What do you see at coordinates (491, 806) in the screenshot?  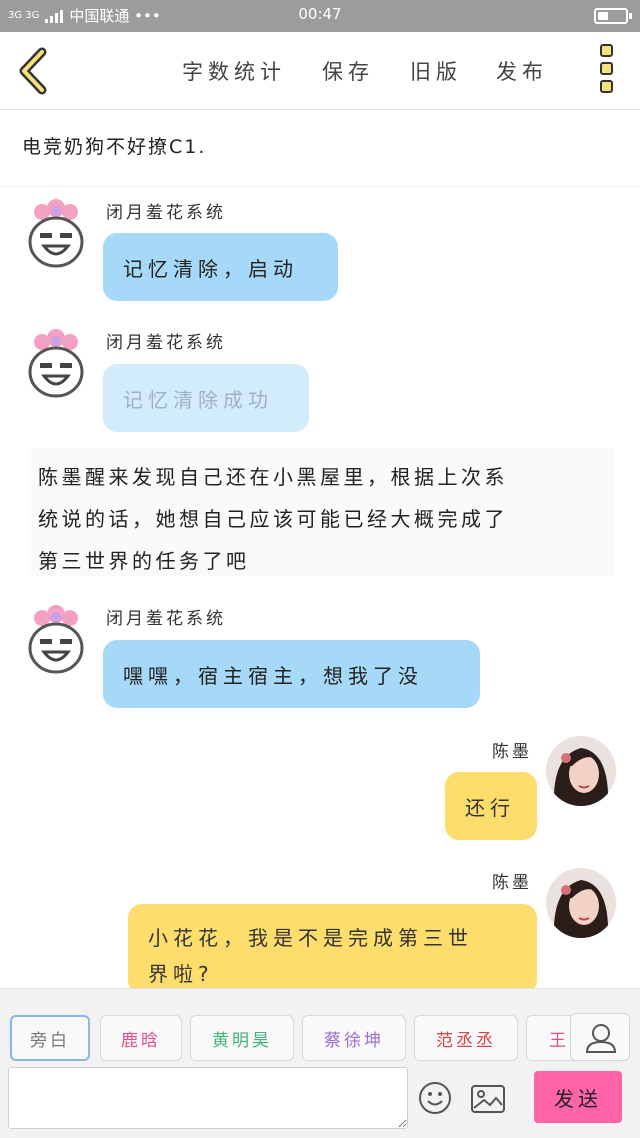 I see `message-bubble: 还行` at bounding box center [491, 806].